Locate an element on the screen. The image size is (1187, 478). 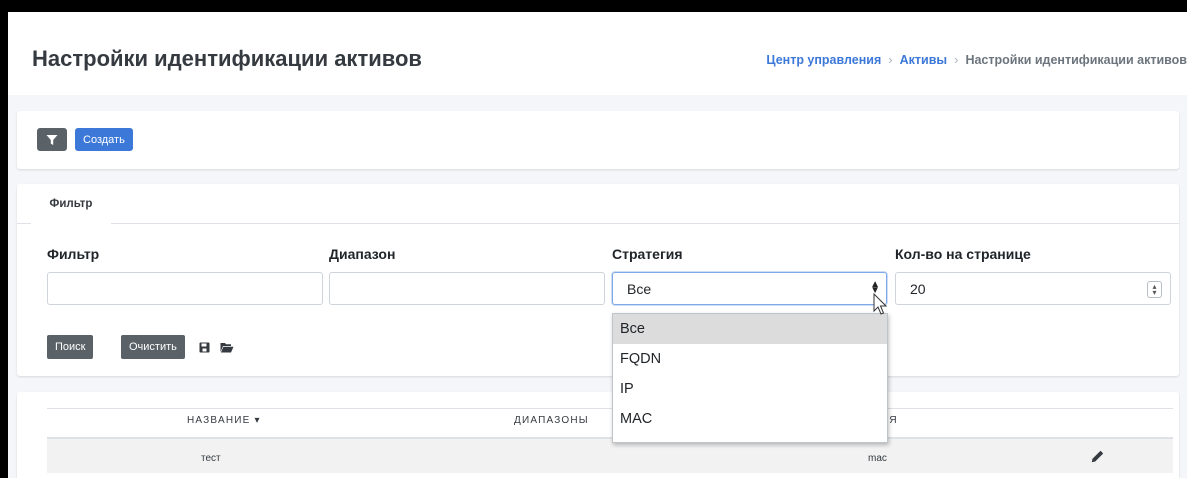
filter-input is located at coordinates (185, 288).